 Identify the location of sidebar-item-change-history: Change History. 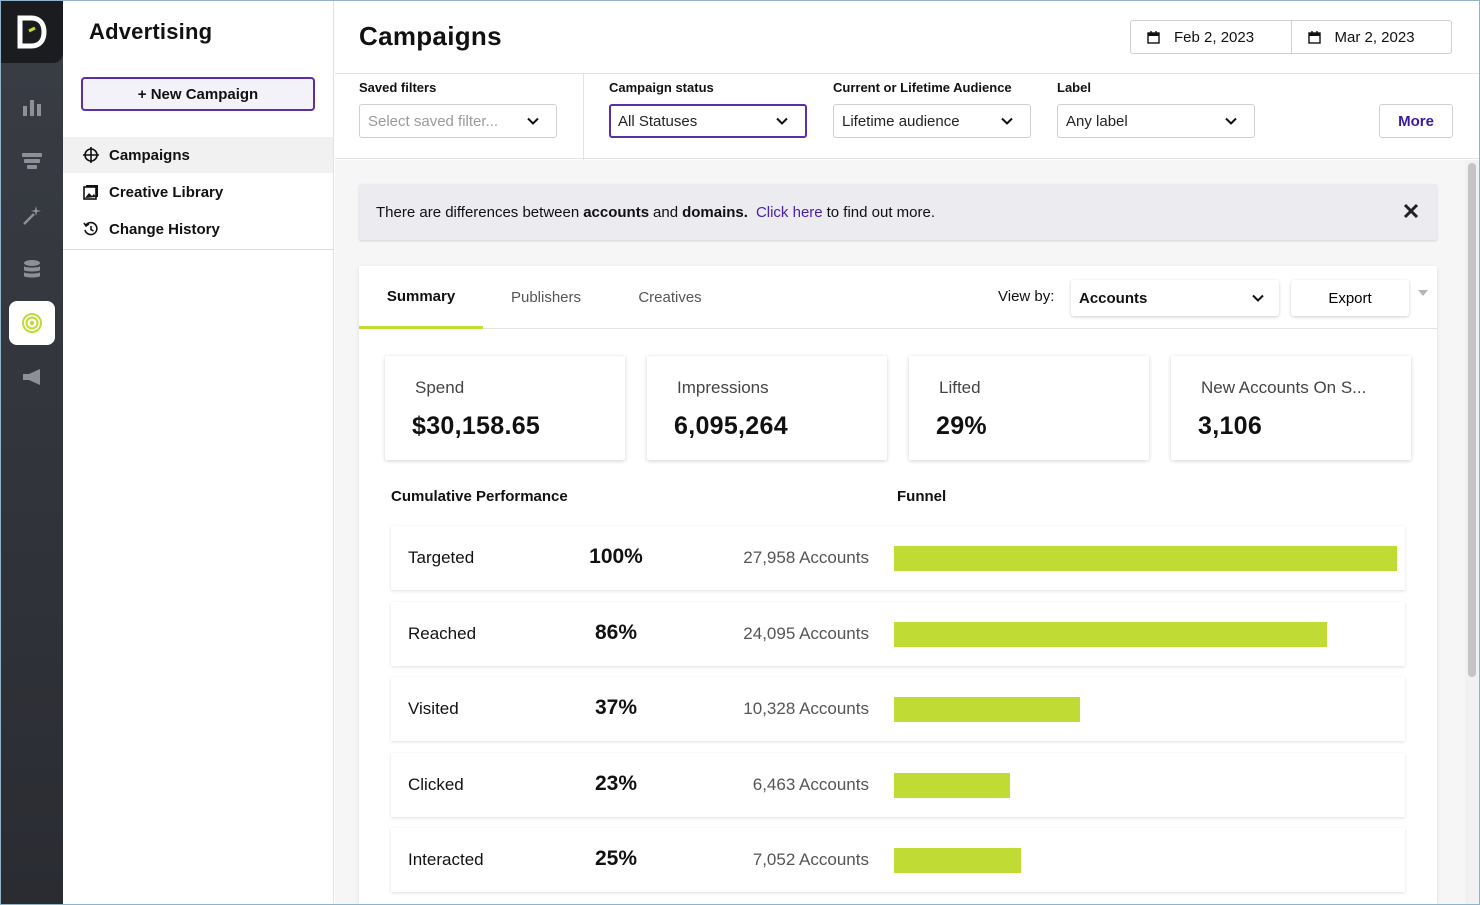
(198, 229).